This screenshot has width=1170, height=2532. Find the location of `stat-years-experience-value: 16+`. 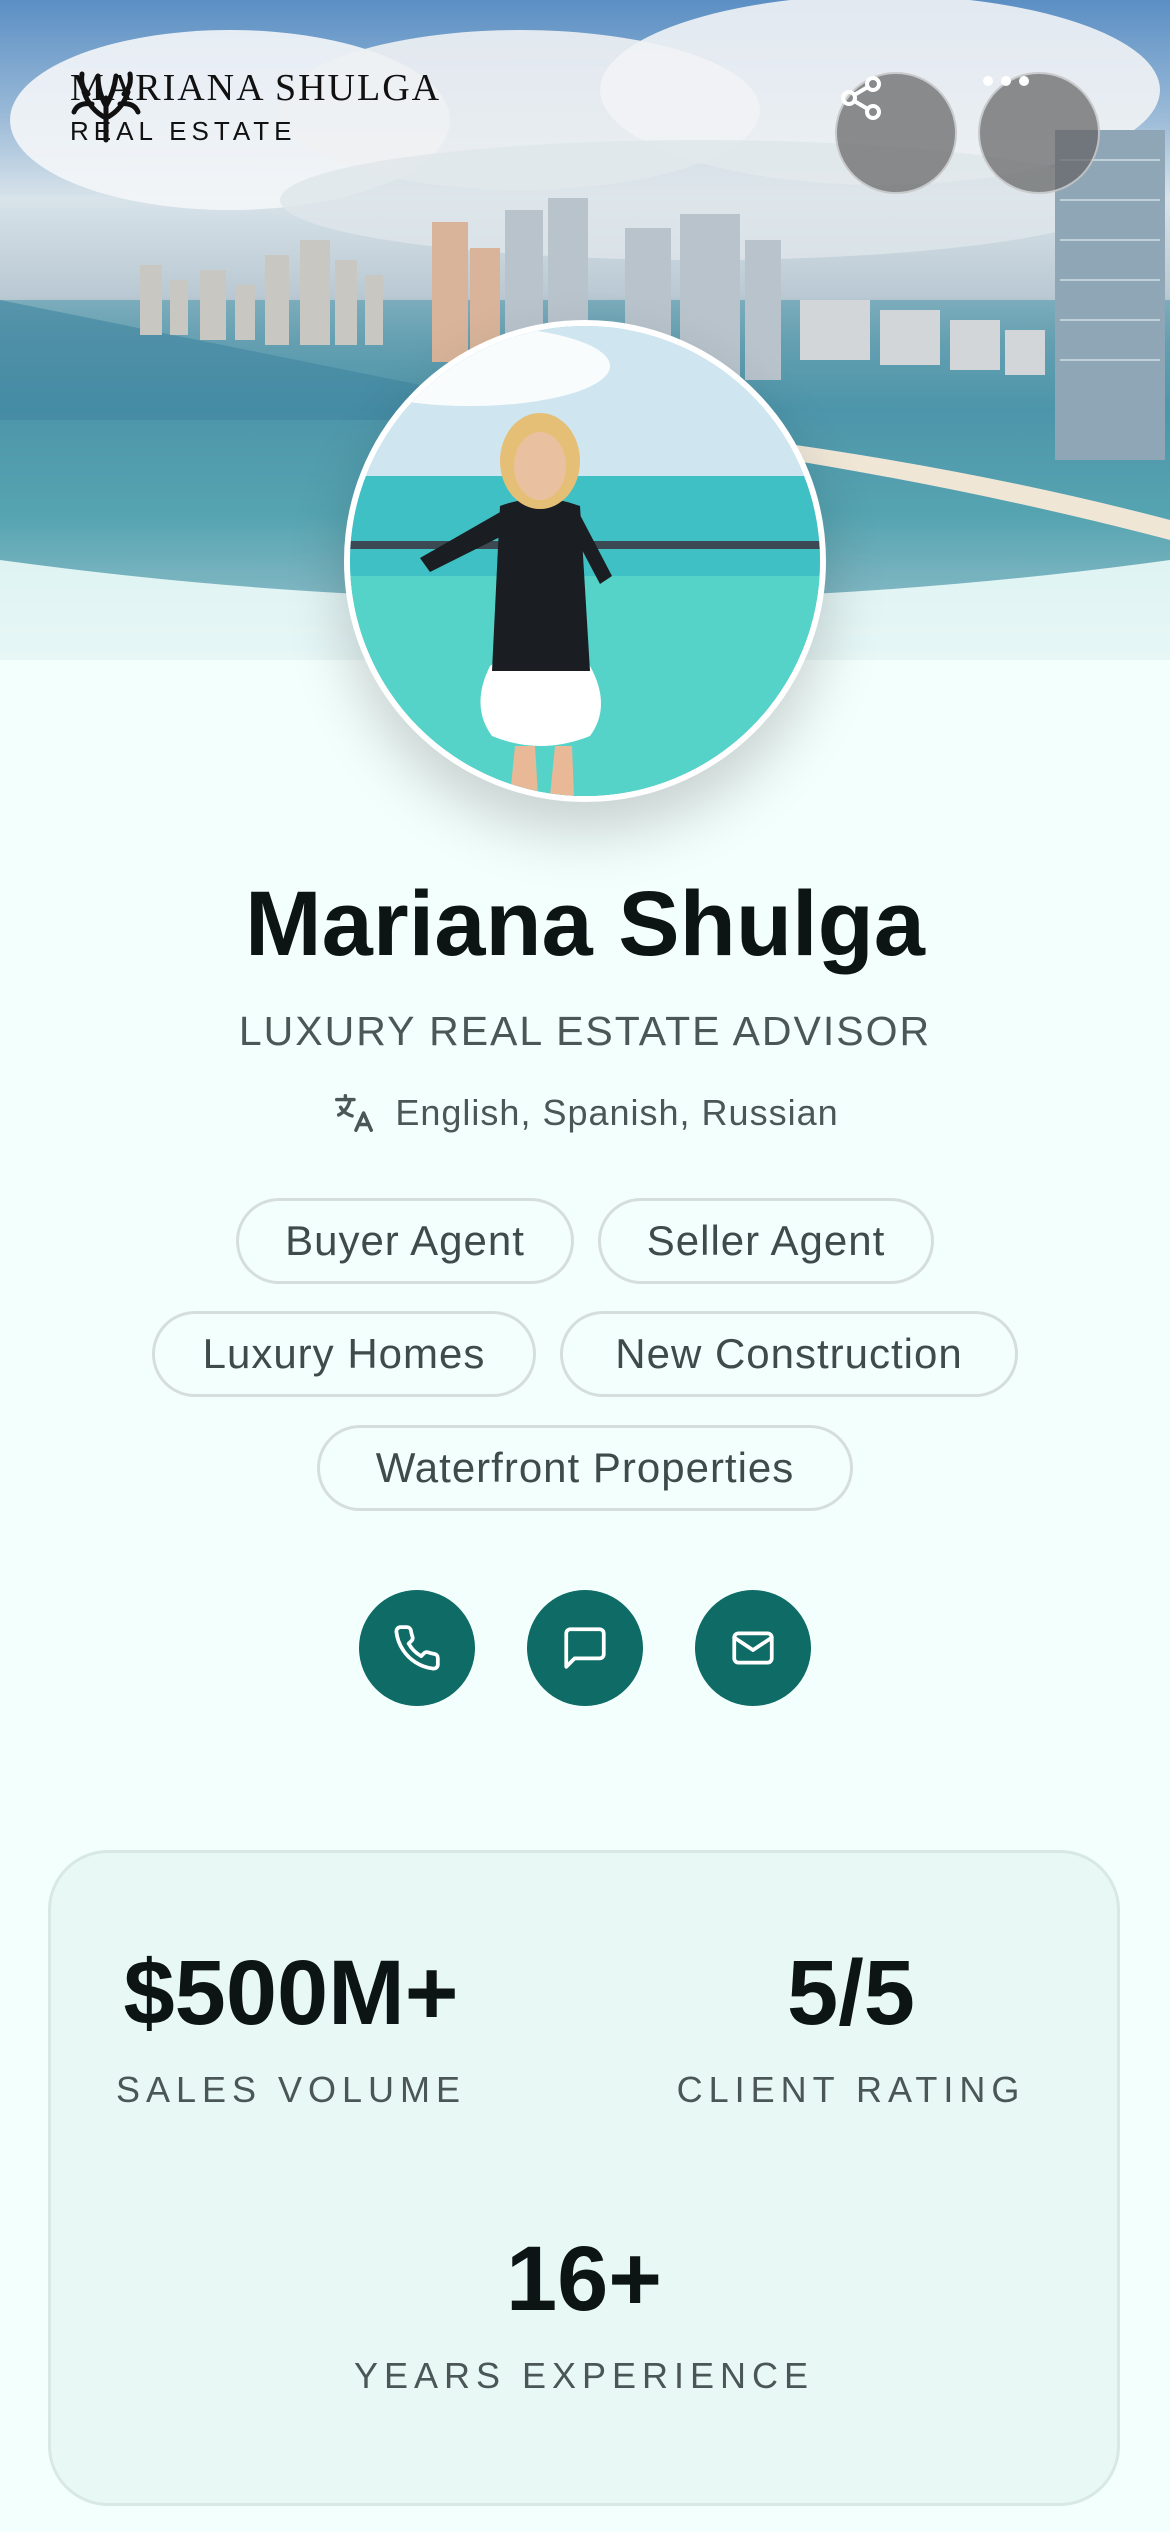

stat-years-experience-value: 16+ is located at coordinates (584, 2279).